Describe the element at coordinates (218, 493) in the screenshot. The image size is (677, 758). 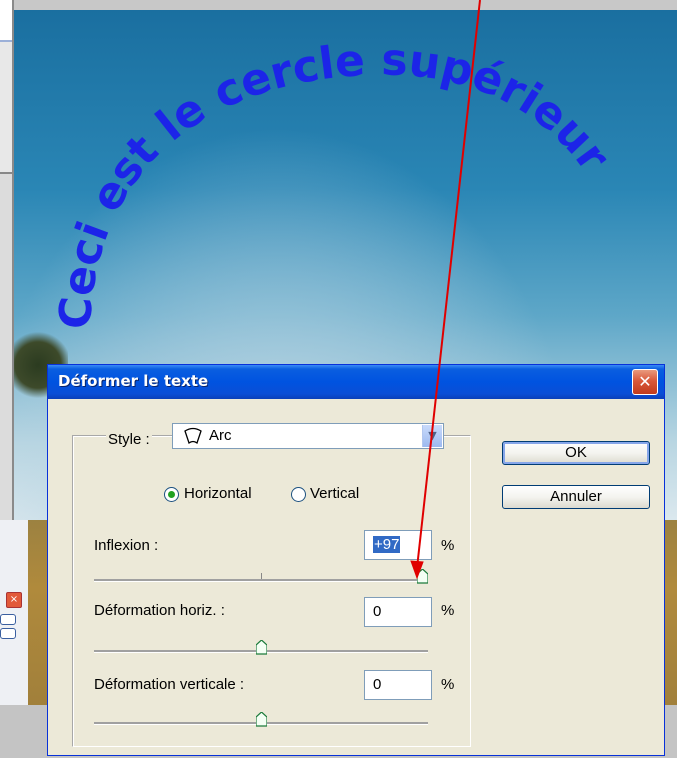
I see `radio-horizontal-label: Horizontal` at that location.